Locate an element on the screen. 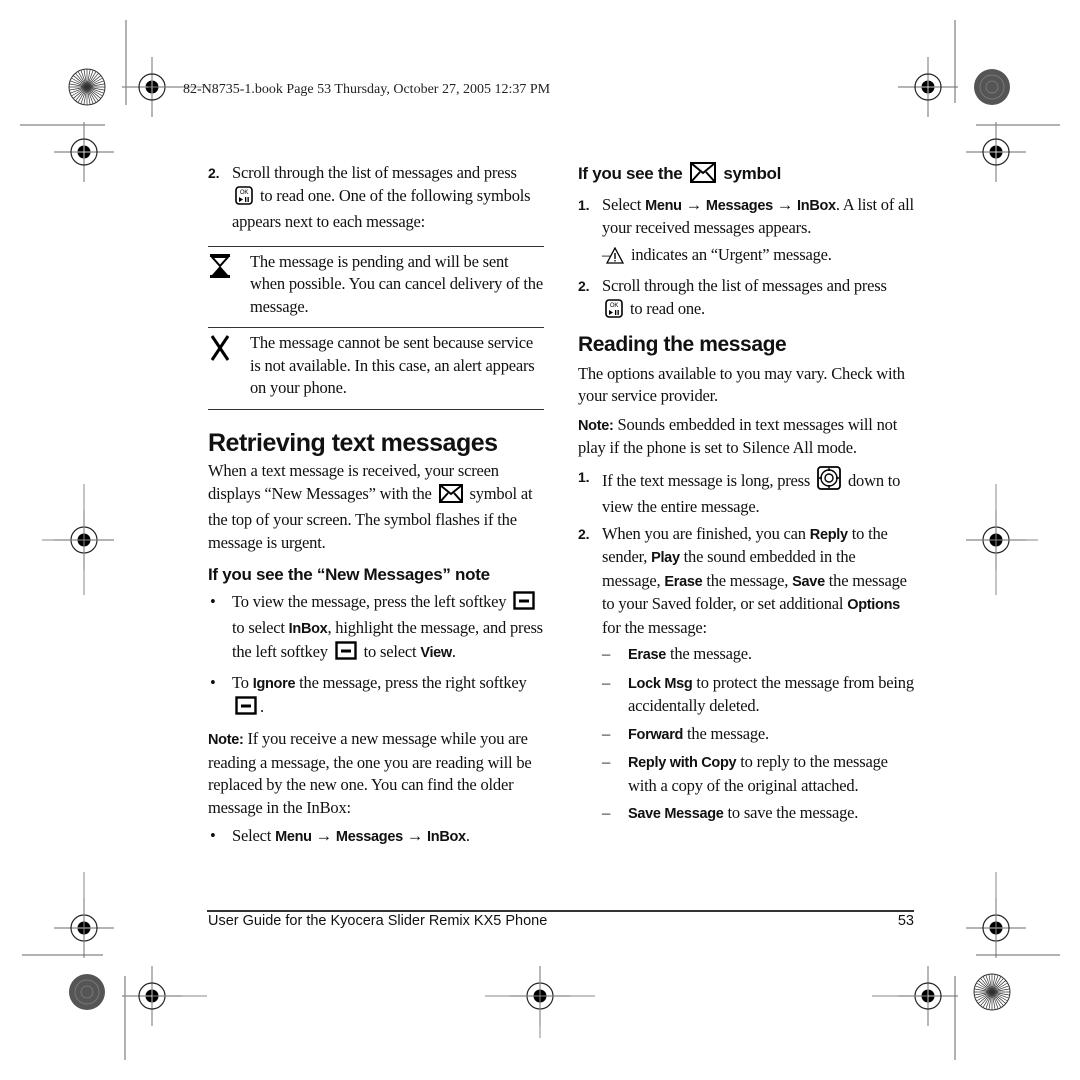 The width and height of the screenshot is (1080, 1080). disc-mark-bottom-left is located at coordinates (87, 992).